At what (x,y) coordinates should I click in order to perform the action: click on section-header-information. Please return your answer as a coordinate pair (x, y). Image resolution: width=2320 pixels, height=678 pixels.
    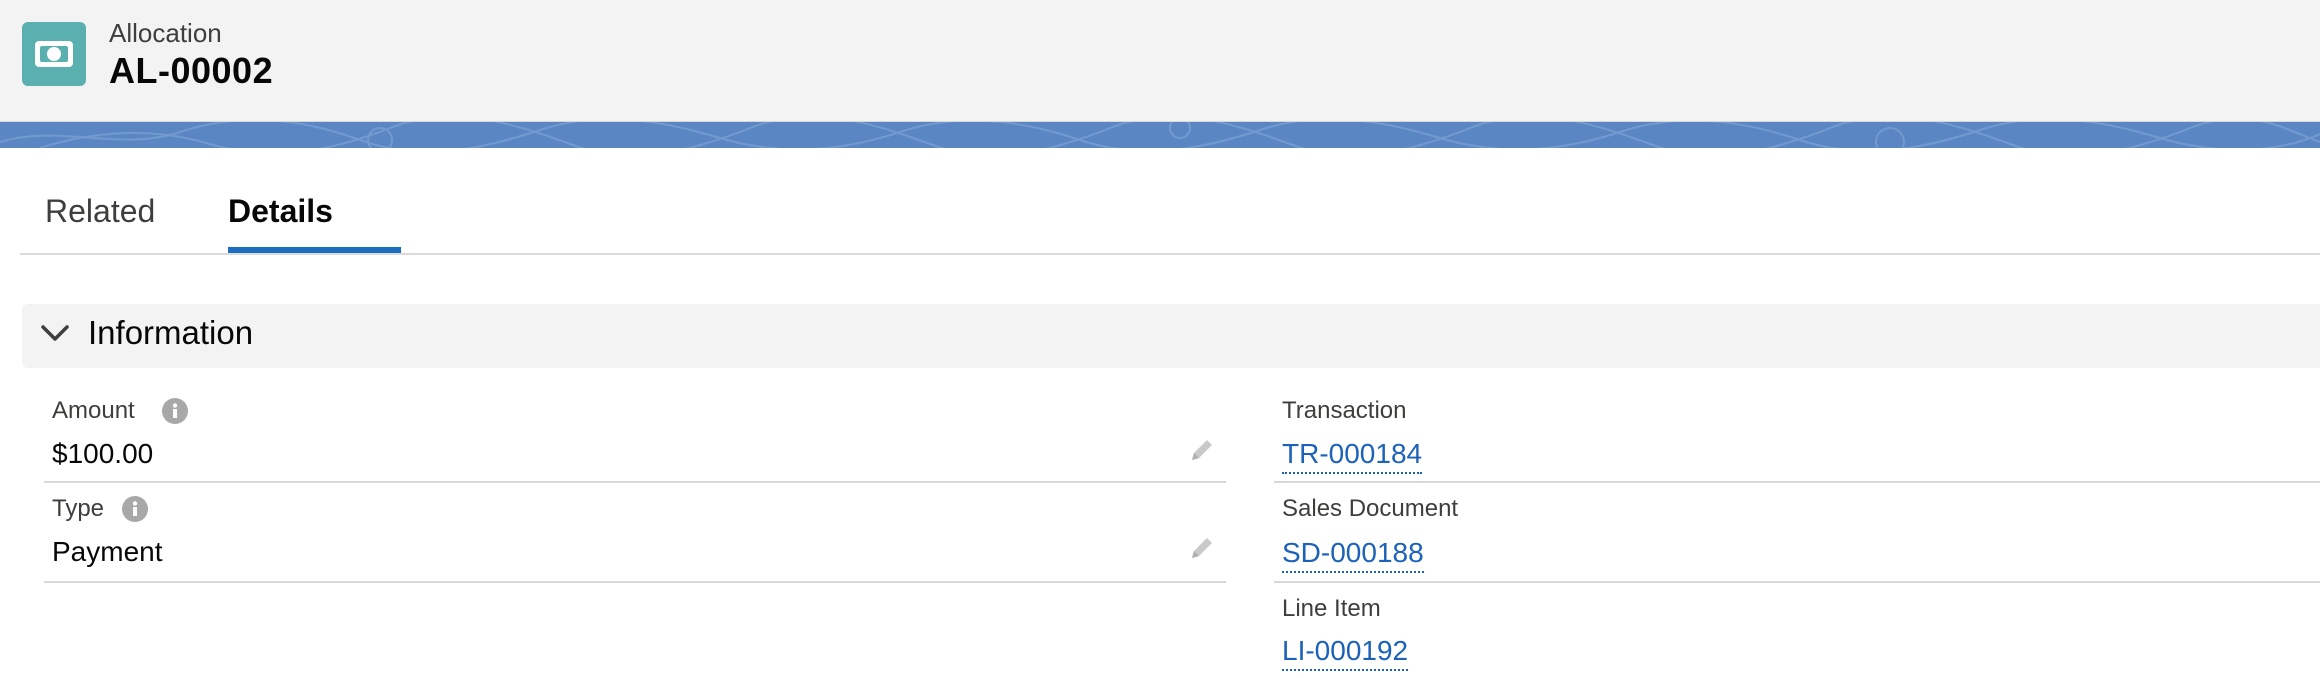
    Looking at the image, I should click on (1171, 336).